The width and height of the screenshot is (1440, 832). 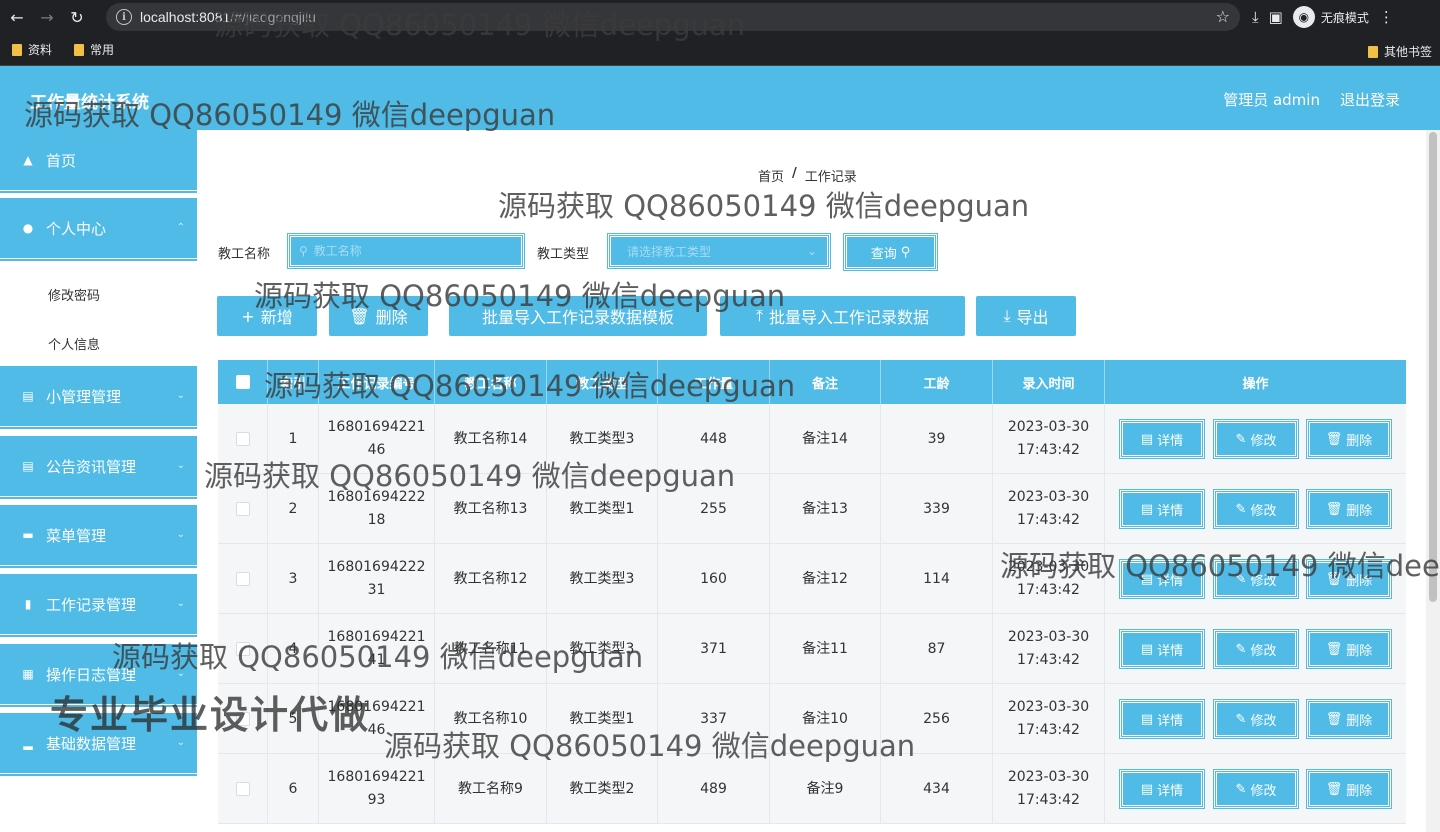 What do you see at coordinates (491, 509) in the screenshot?
I see `name-cell: 教工名称13` at bounding box center [491, 509].